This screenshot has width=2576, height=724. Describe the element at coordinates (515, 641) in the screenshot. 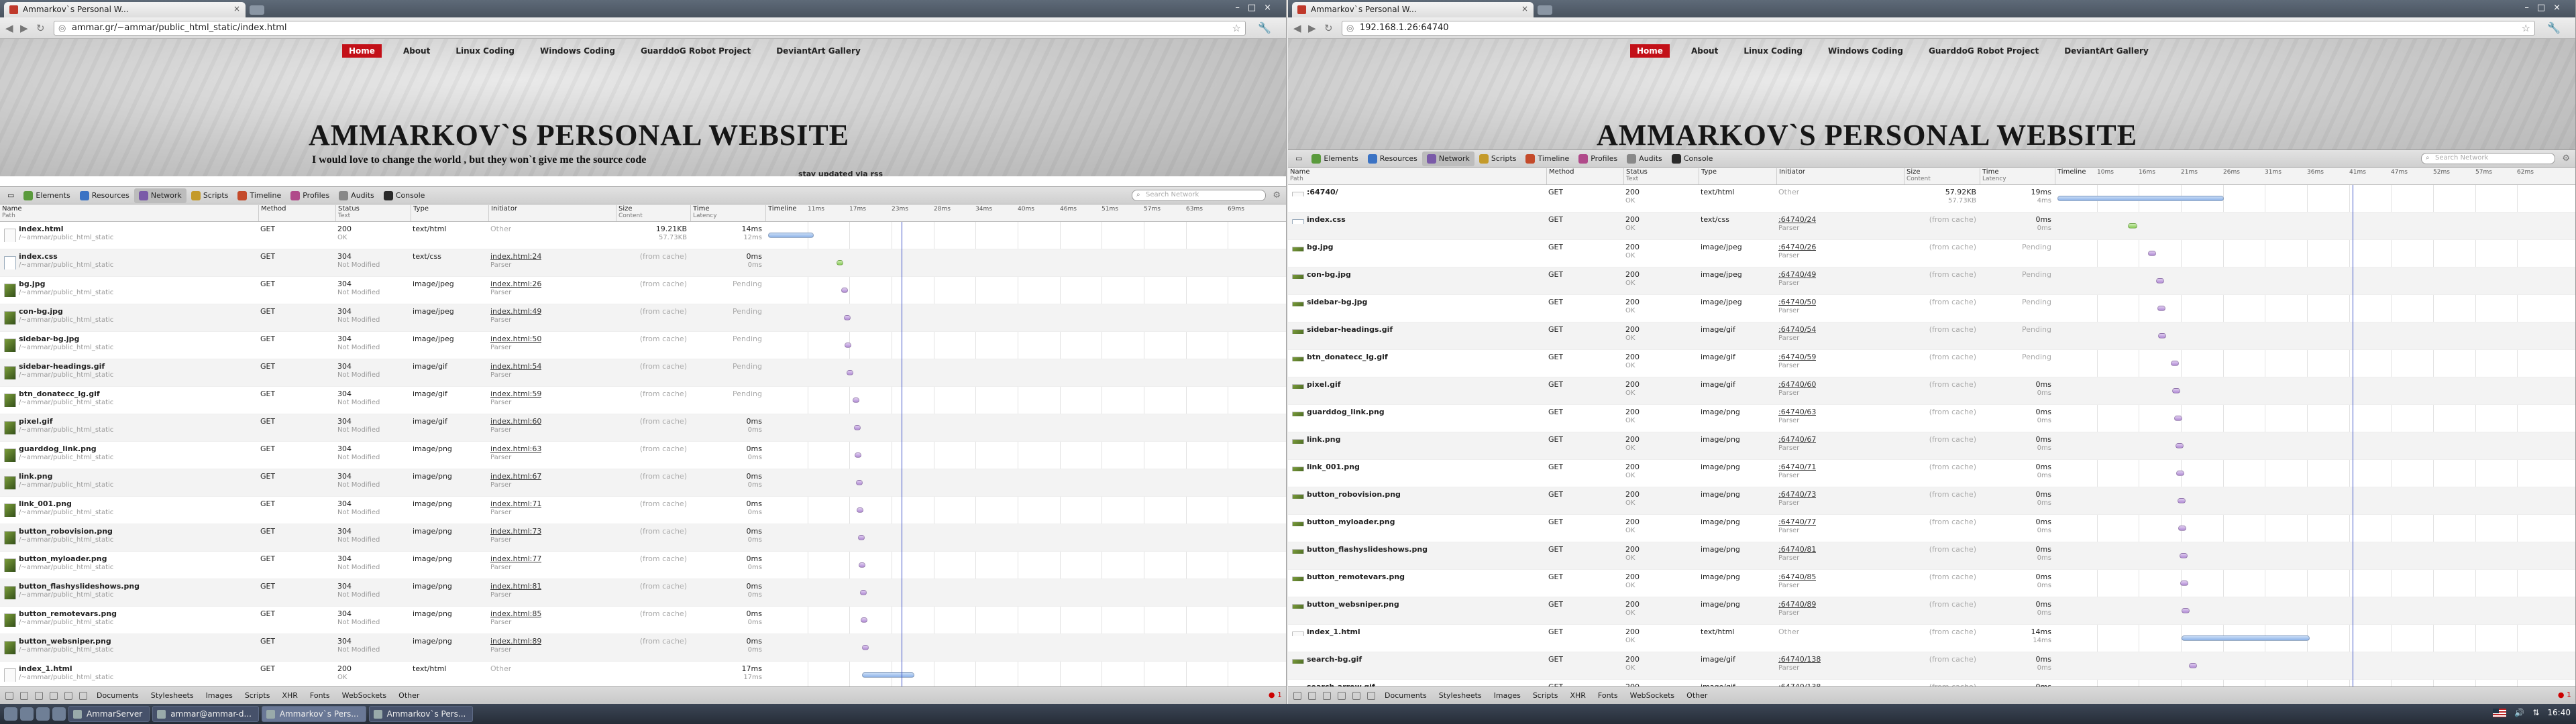

I see `initiator-link: index.html:89` at that location.